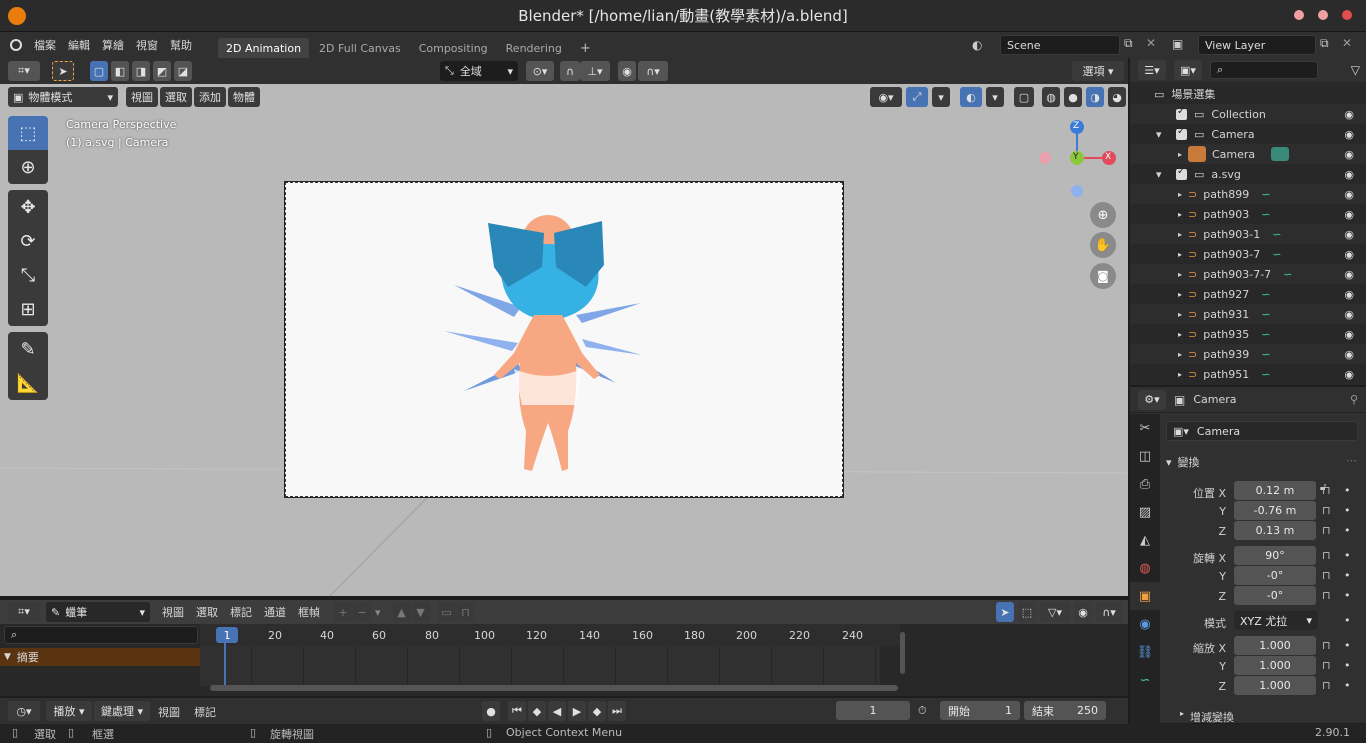 This screenshot has width=1366, height=743. I want to click on brush-mode-dropdown: ✎ 蠟筆 ▾, so click(98, 612).